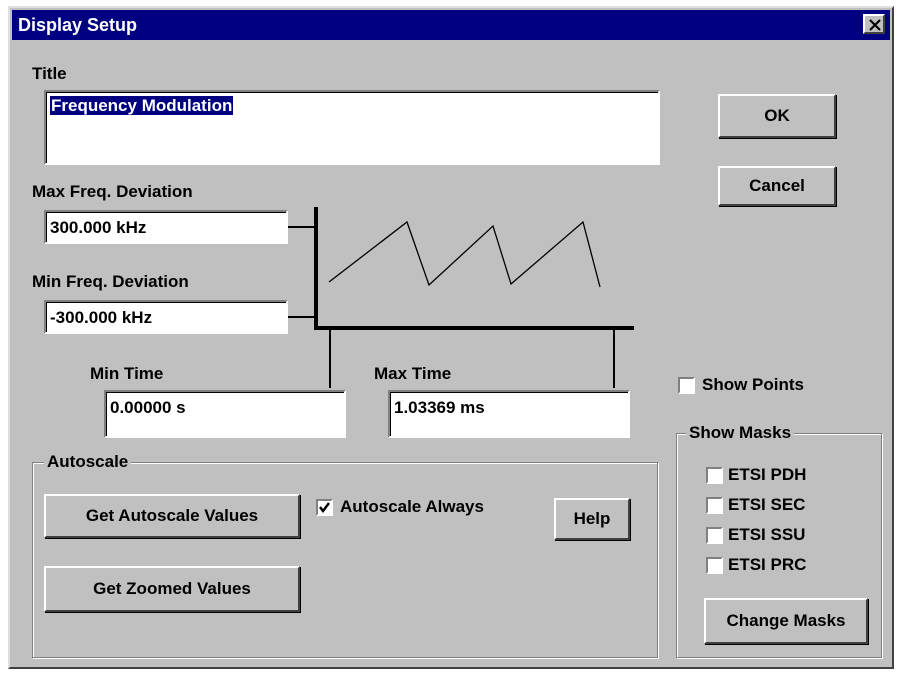 The height and width of the screenshot is (675, 902). I want to click on sawtooth-waveform, so click(464, 254).